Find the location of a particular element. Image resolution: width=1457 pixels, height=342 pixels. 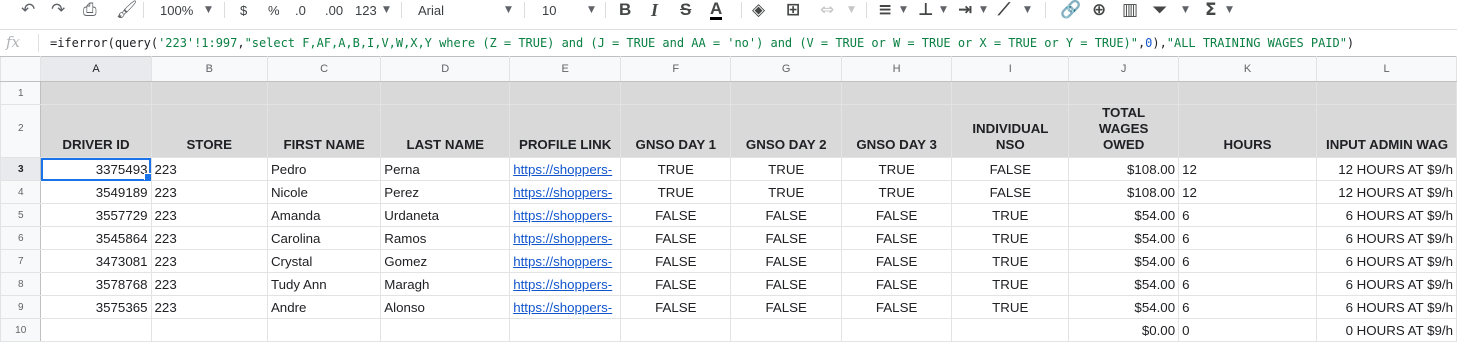

align-caret-icon: ▼ is located at coordinates (903, 10).